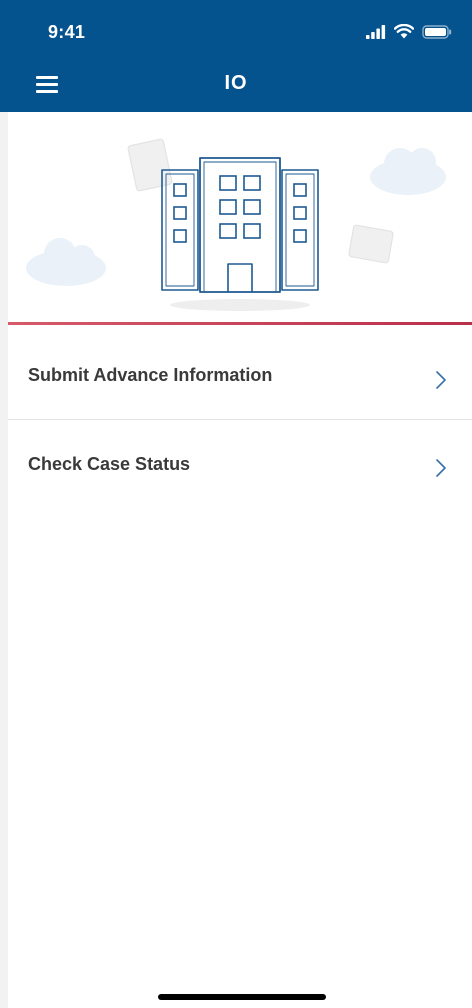 This screenshot has width=472, height=1008. I want to click on menu-item-label: Check Case Status, so click(109, 464).